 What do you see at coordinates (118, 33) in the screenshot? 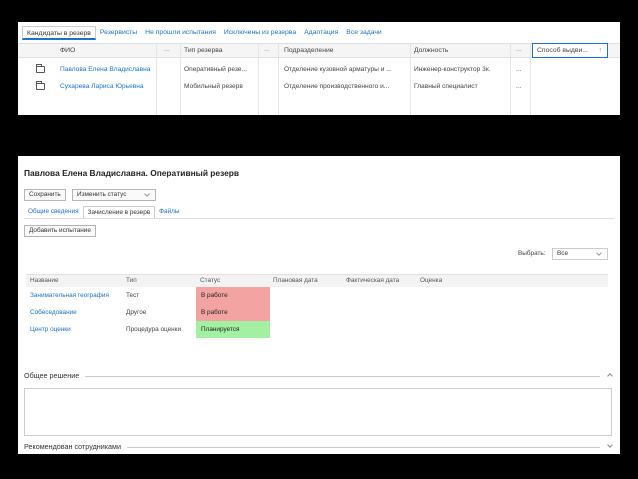
I see `tab-reservists: Резервисты` at bounding box center [118, 33].